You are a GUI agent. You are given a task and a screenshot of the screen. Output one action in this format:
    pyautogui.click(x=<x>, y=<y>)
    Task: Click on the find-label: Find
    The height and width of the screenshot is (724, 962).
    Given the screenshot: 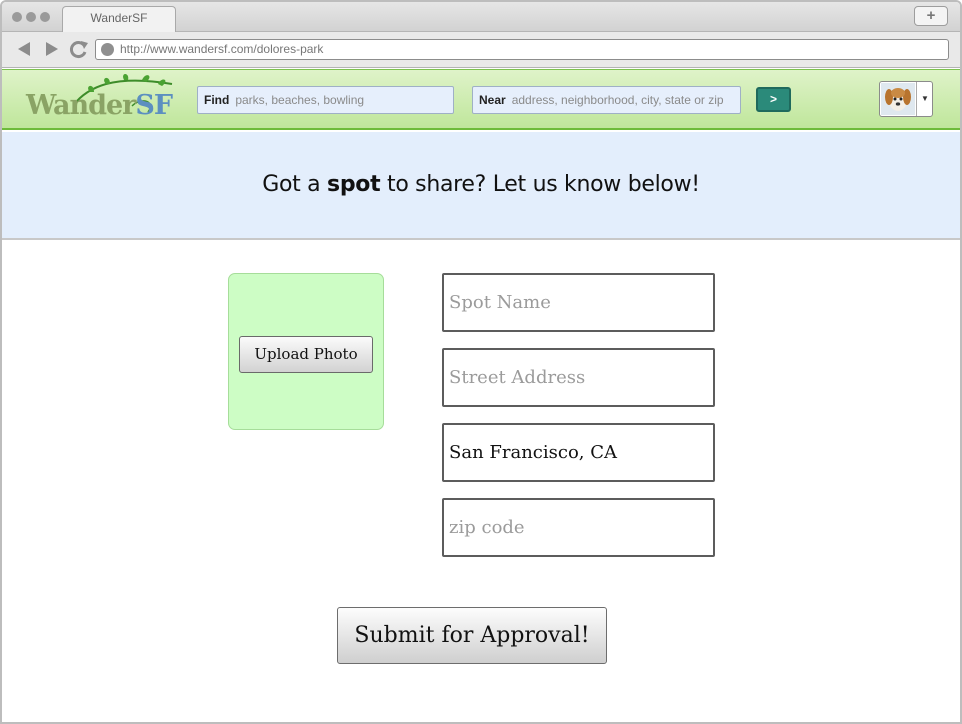 What is the action you would take?
    pyautogui.click(x=217, y=100)
    